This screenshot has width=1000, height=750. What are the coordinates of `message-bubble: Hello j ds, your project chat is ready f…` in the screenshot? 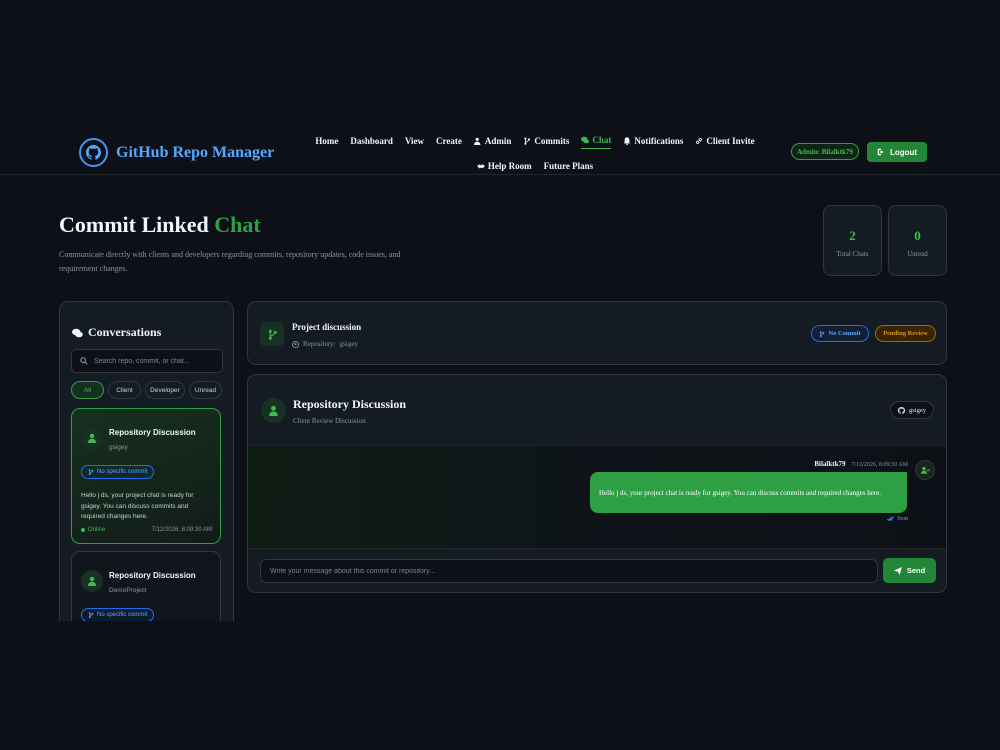 It's located at (748, 492).